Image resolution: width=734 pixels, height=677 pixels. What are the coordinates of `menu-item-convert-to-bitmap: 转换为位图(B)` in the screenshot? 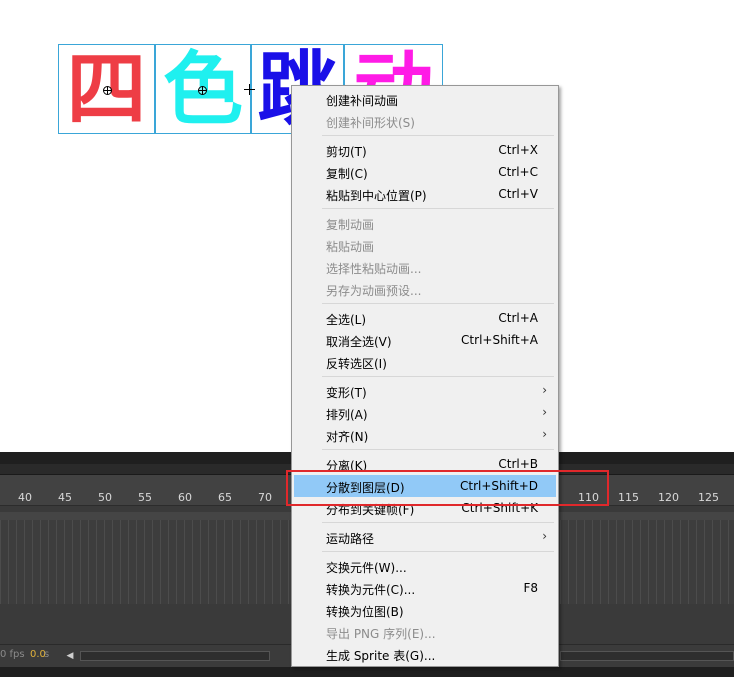 It's located at (425, 610).